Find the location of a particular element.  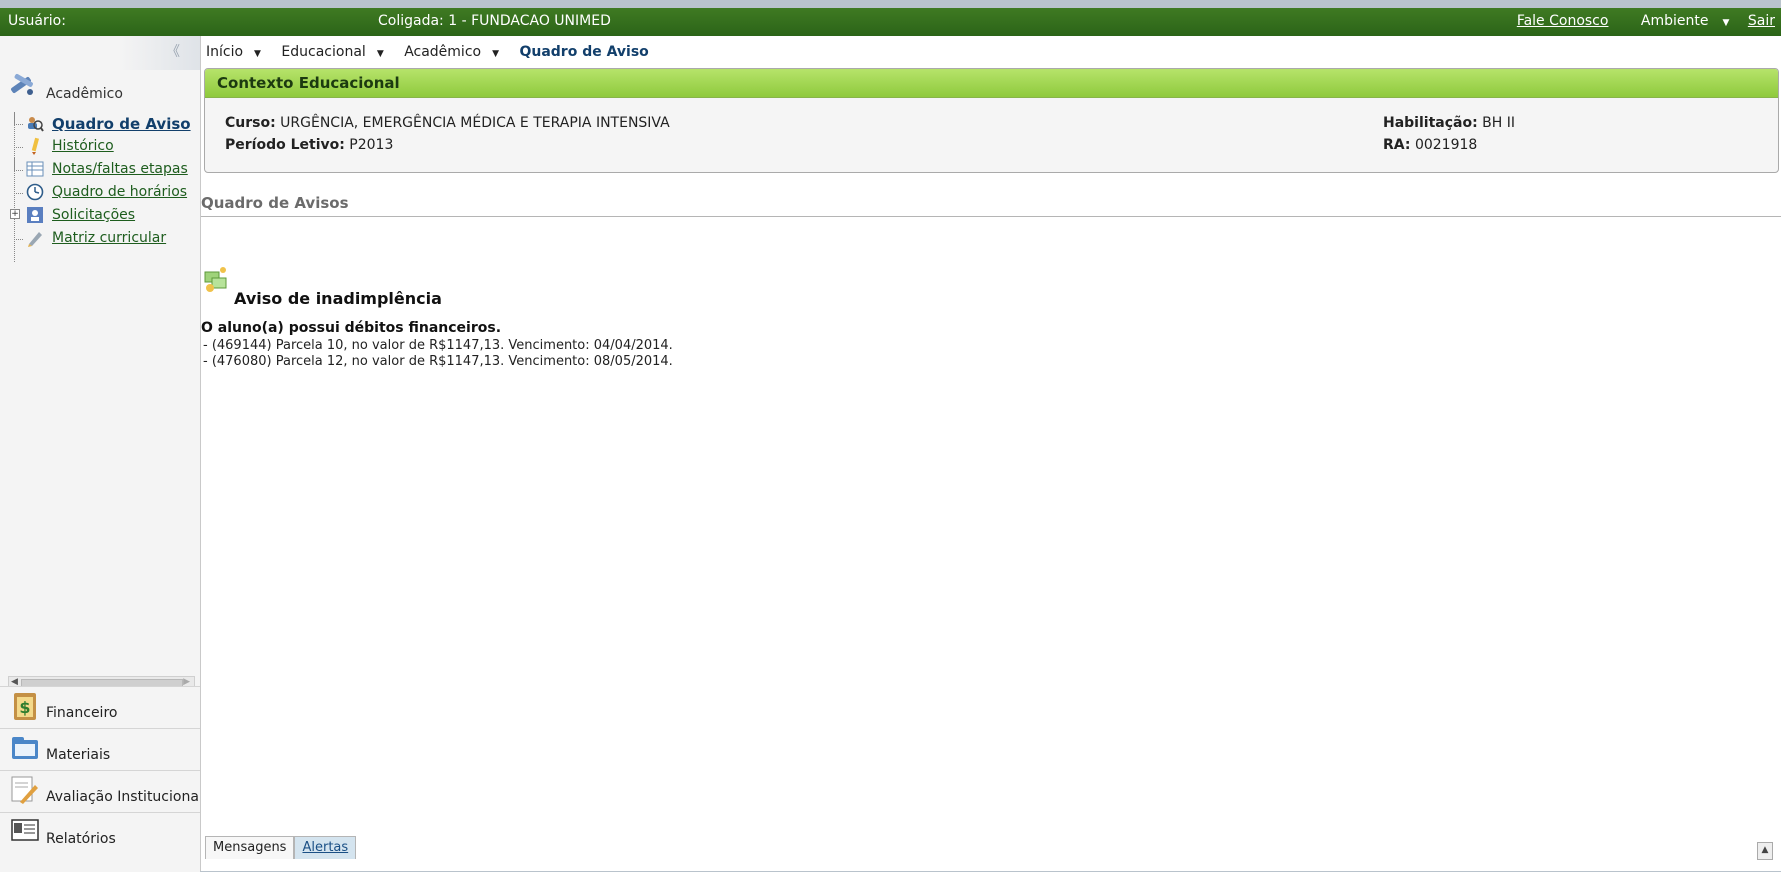

sidebar-section-academico: Acadêmico is located at coordinates (103, 87).